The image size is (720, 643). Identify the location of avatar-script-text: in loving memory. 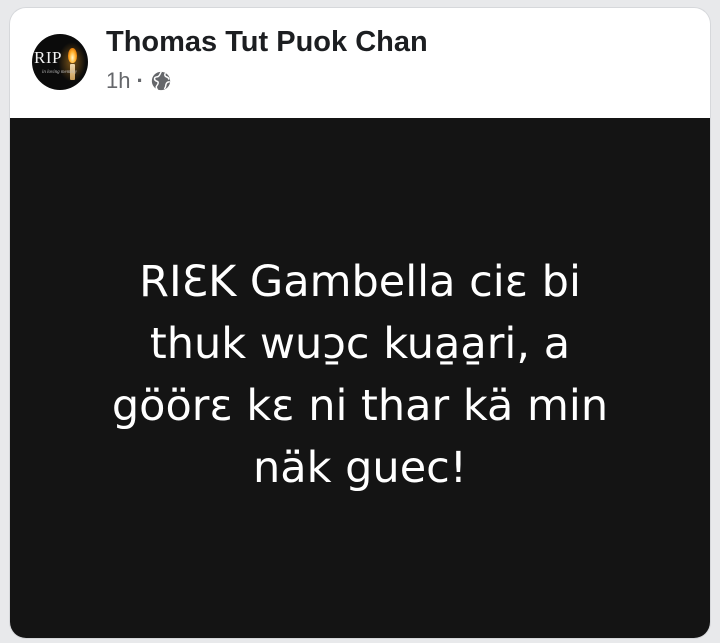
(59, 72).